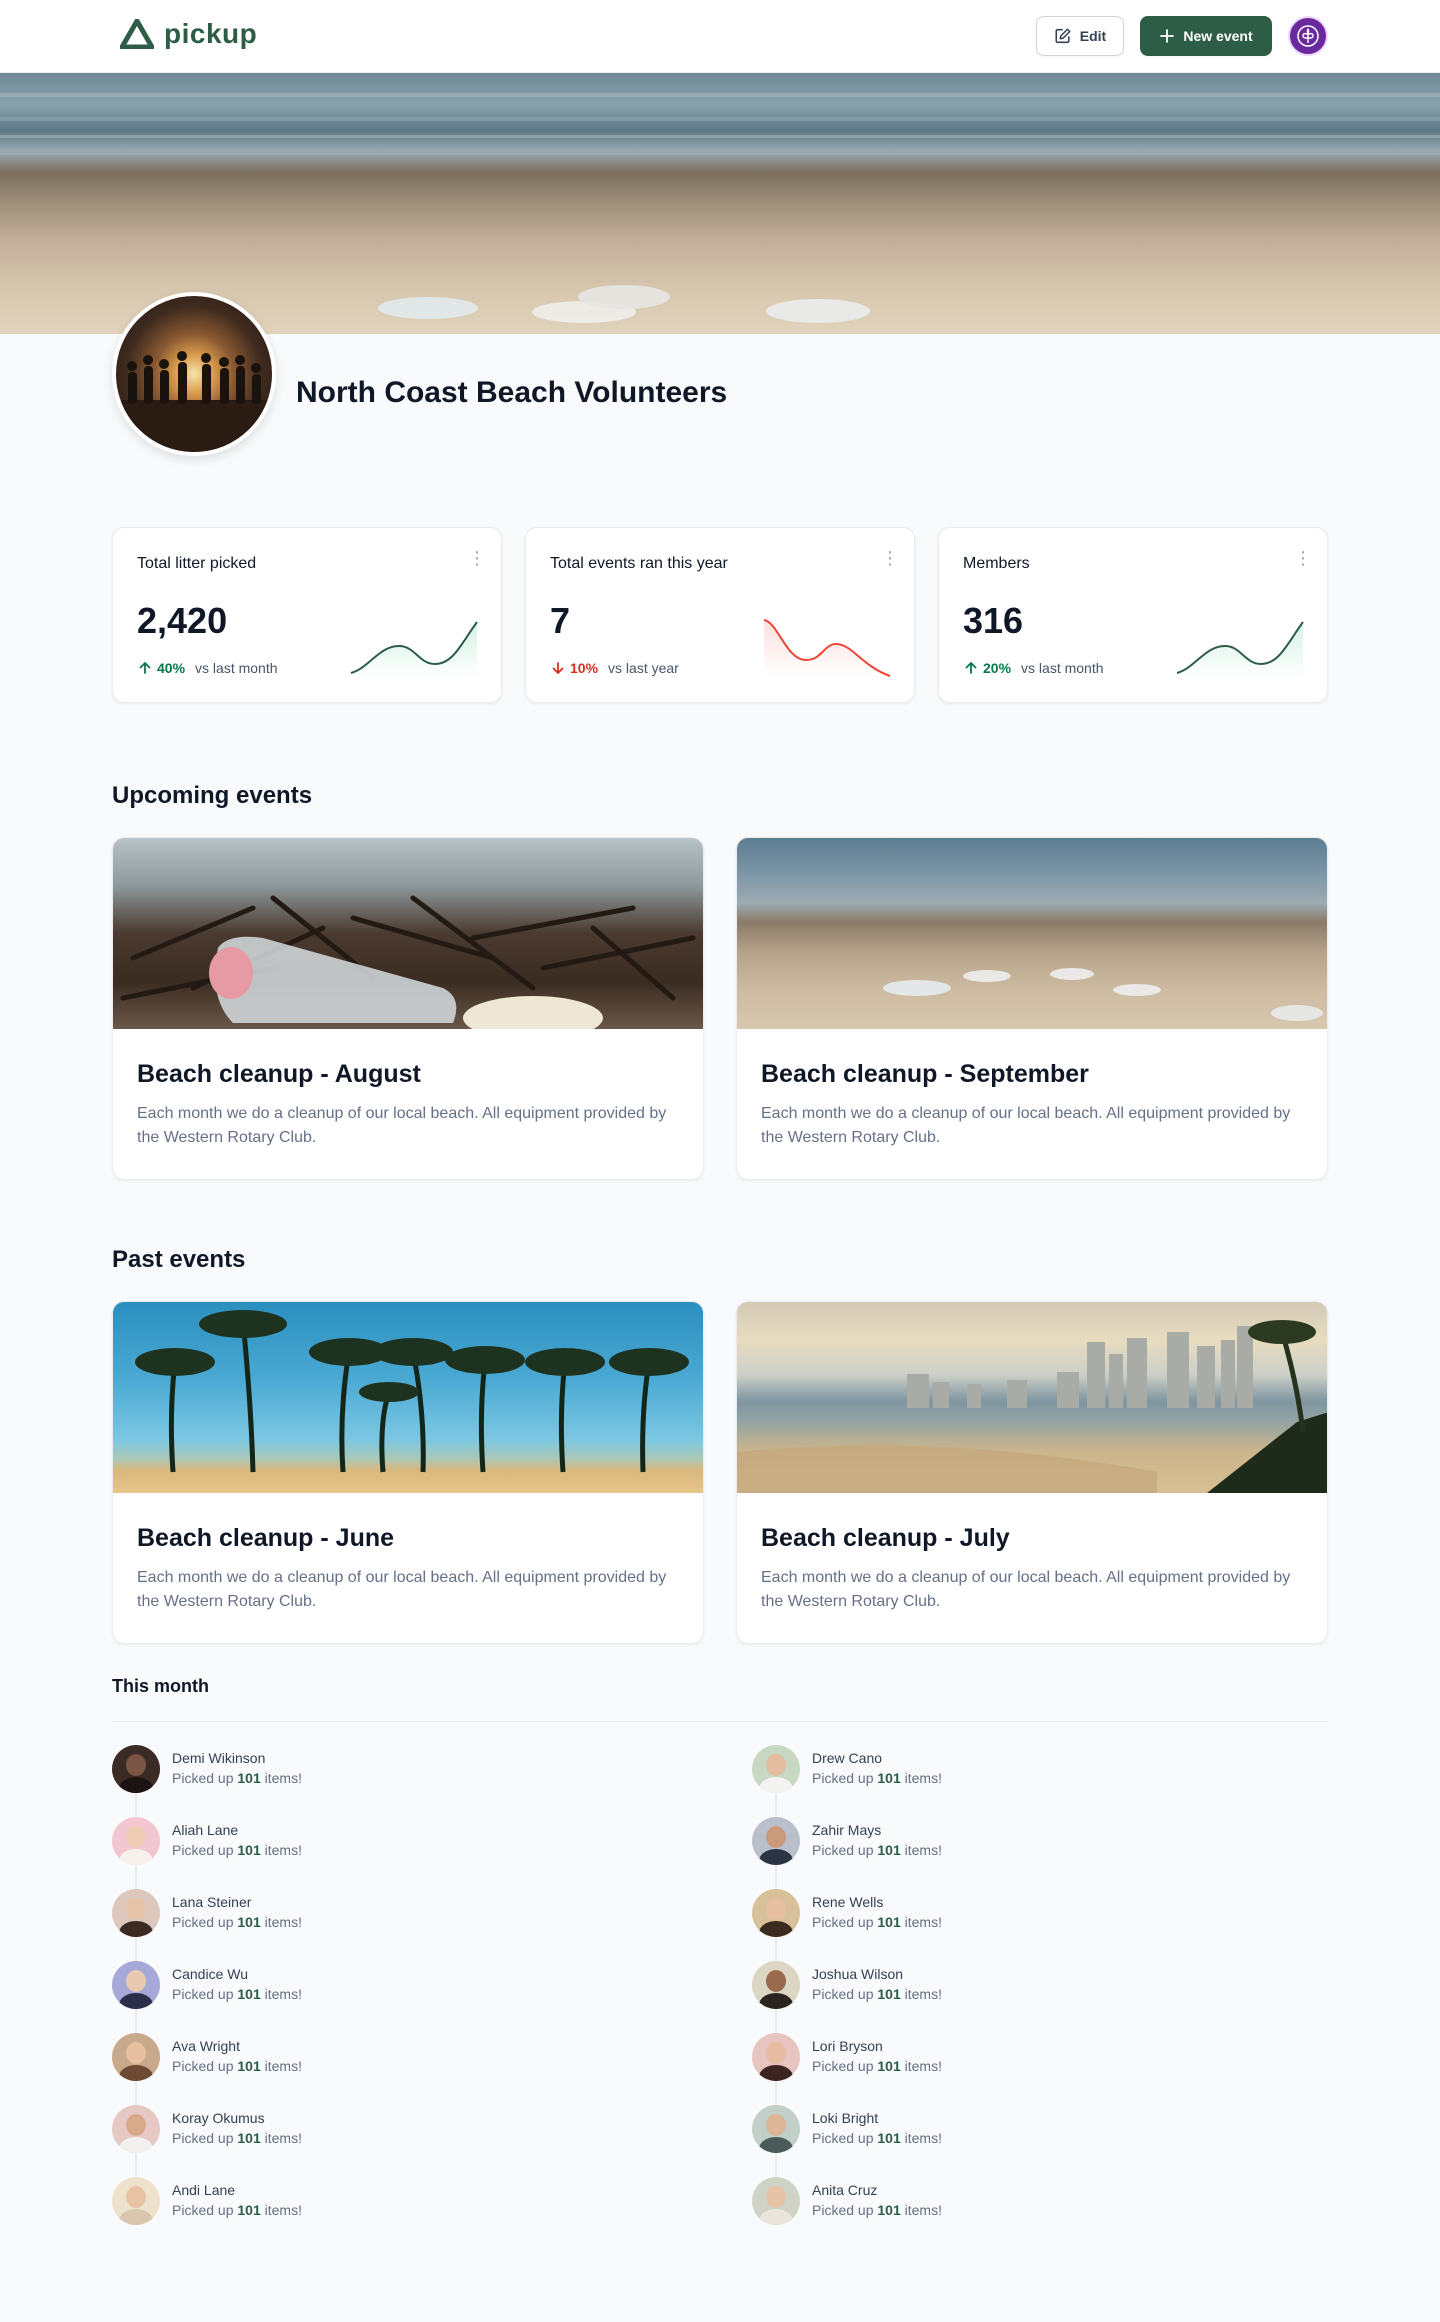 The height and width of the screenshot is (2322, 1440). Describe the element at coordinates (408, 962) in the screenshot. I see `driftwood-and-bottle-image` at that location.